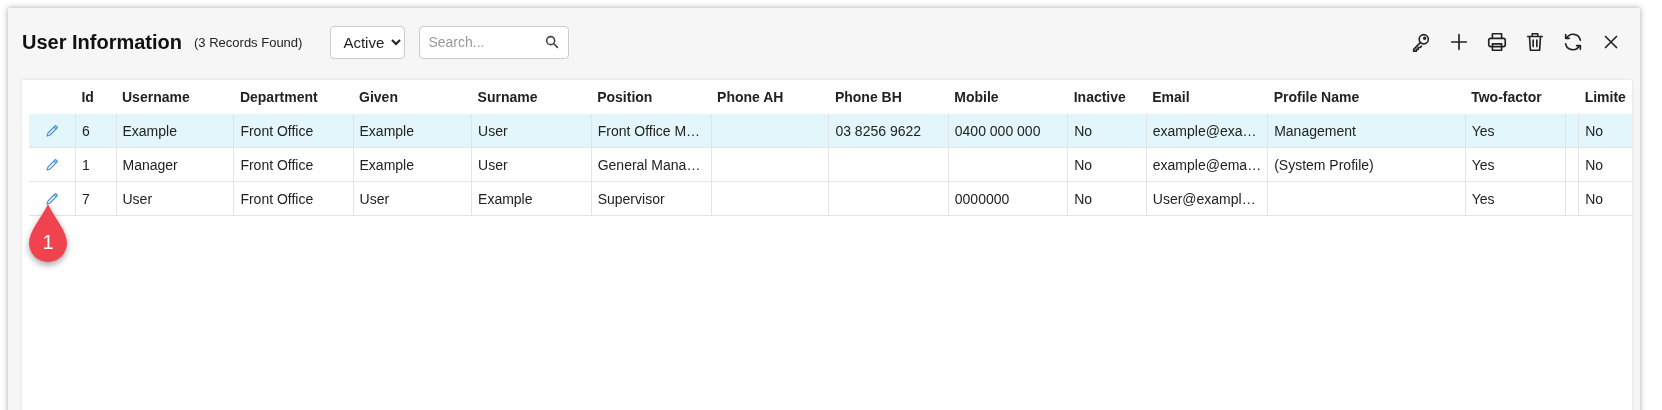 This screenshot has width=1662, height=410. Describe the element at coordinates (552, 41) in the screenshot. I see `search-icon` at that location.